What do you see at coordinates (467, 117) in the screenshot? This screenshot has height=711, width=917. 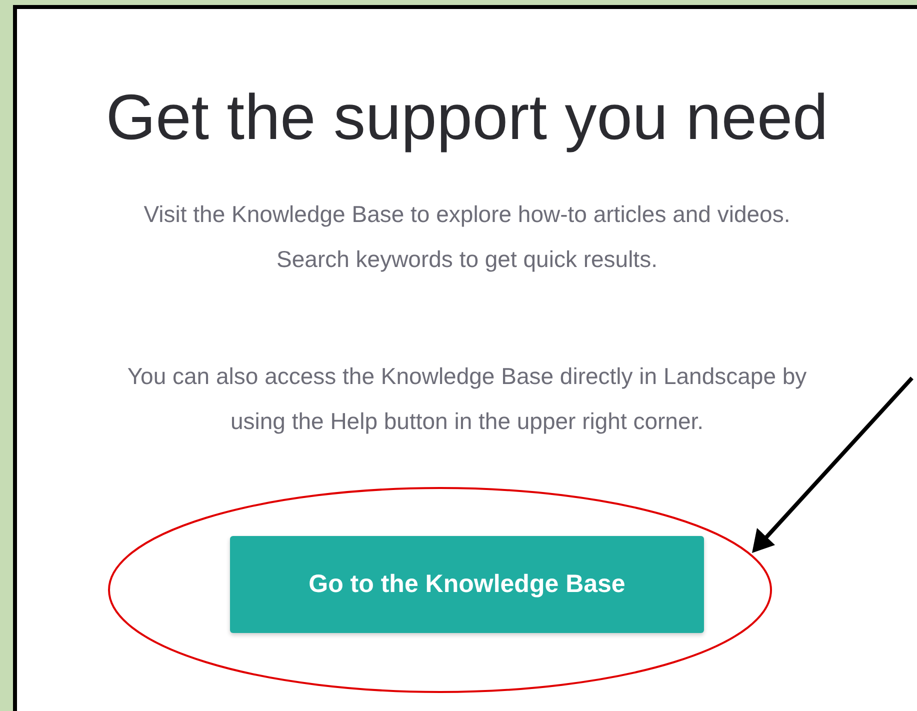 I see `page-heading: Get the support you need` at bounding box center [467, 117].